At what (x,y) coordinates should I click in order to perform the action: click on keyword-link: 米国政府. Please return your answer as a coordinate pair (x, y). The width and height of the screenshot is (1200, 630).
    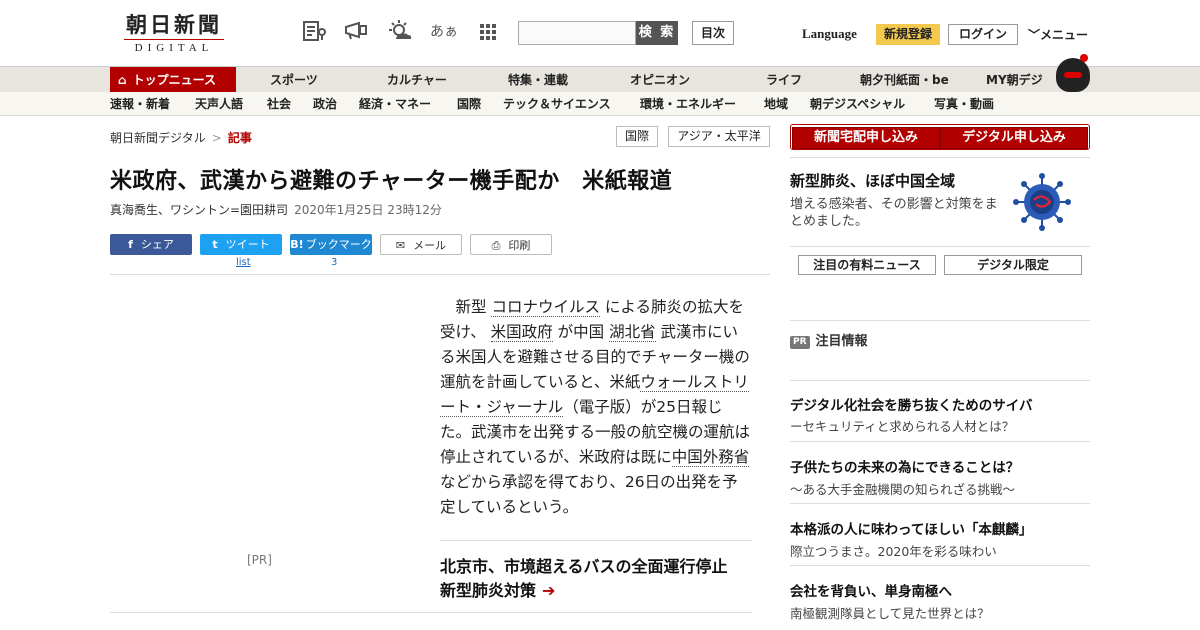
    Looking at the image, I should click on (521, 332).